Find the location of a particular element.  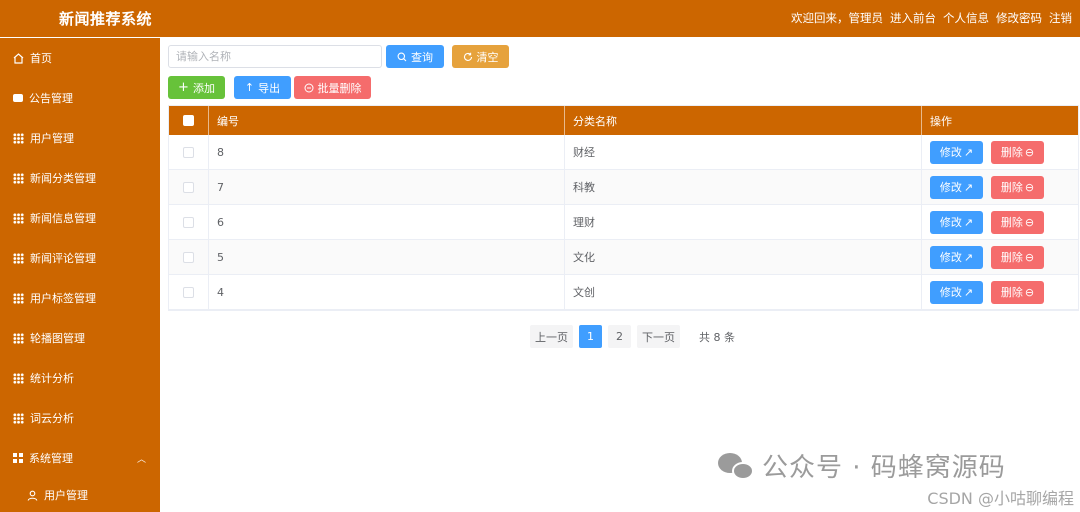

plus-icon: + is located at coordinates (183, 87).